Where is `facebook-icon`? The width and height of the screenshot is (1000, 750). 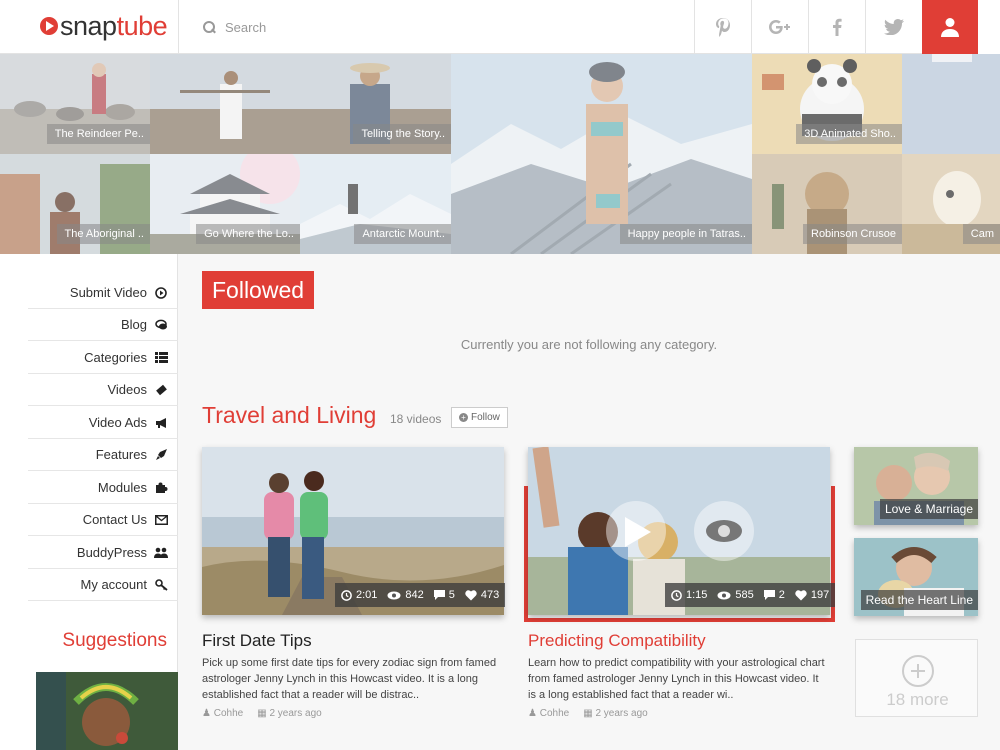
facebook-icon is located at coordinates (837, 27).